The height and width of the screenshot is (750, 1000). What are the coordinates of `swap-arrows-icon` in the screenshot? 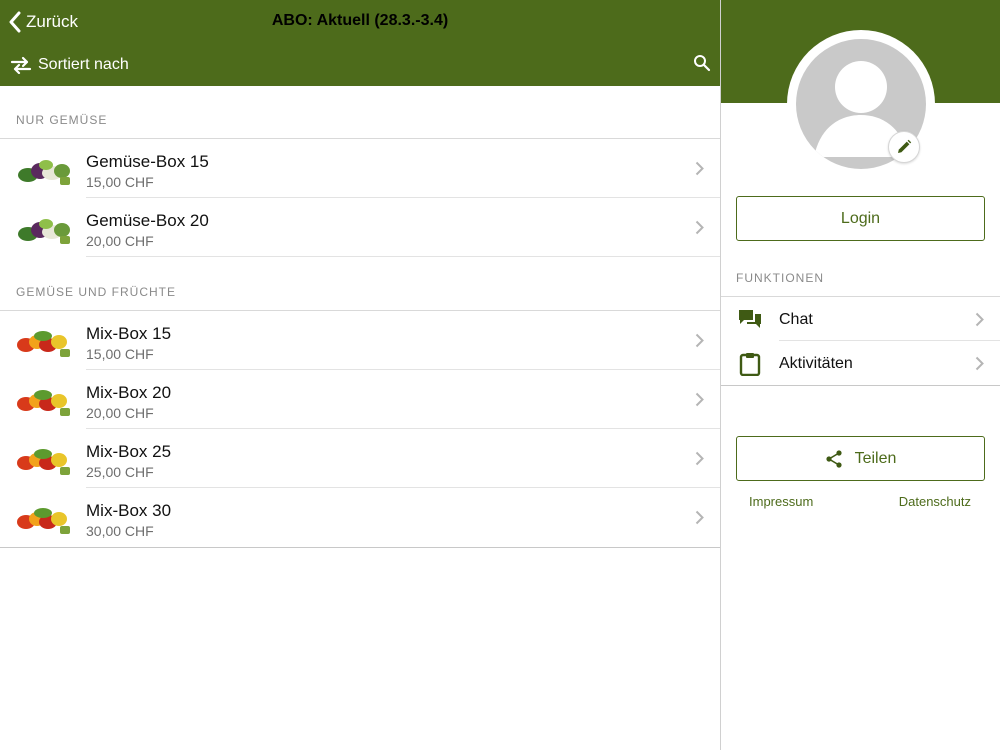 It's located at (21, 65).